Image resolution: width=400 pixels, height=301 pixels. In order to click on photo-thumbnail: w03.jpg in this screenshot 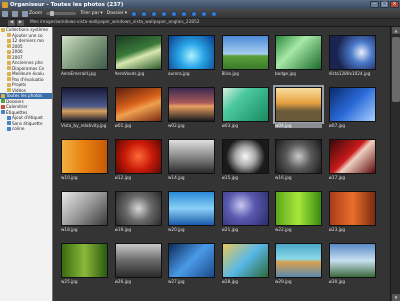, I will do `click(245, 109)`.